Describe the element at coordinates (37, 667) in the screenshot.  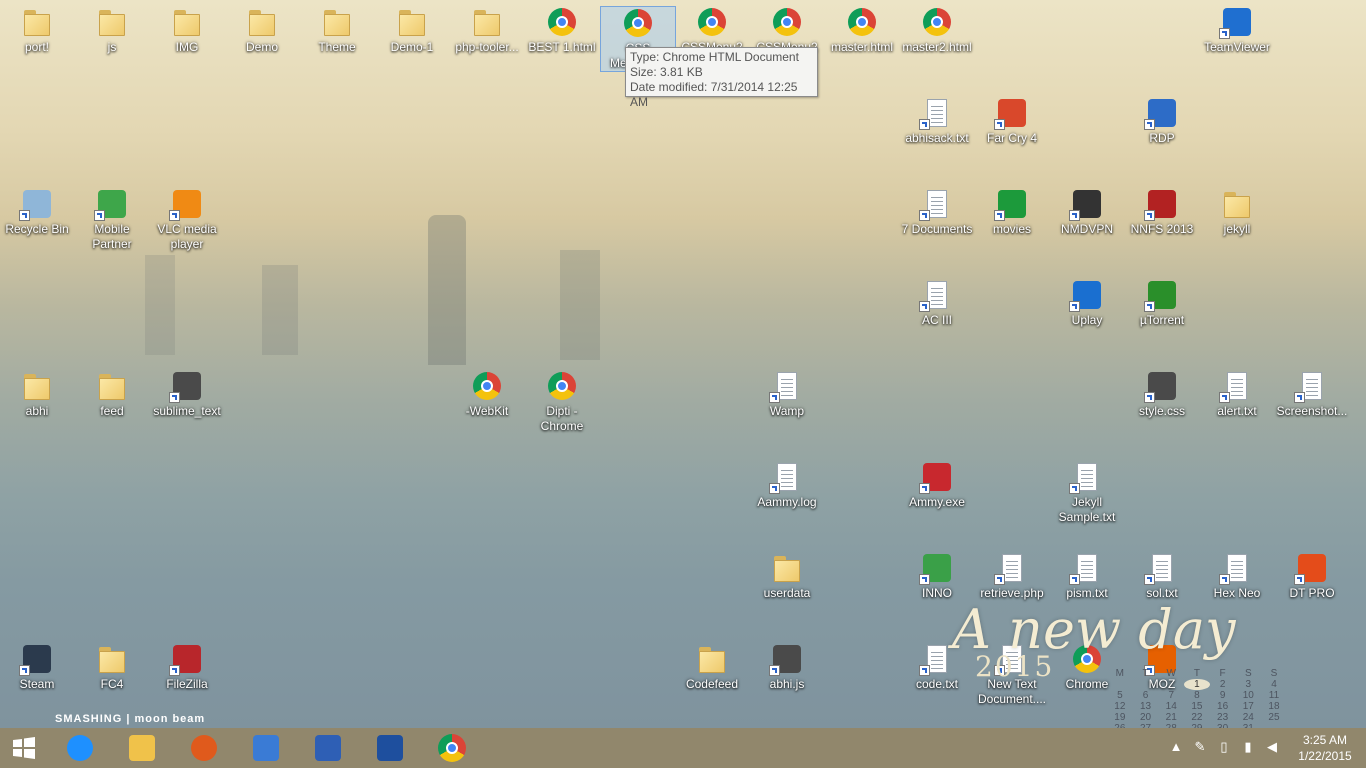
I see `desktop-icon: Steam` at that location.